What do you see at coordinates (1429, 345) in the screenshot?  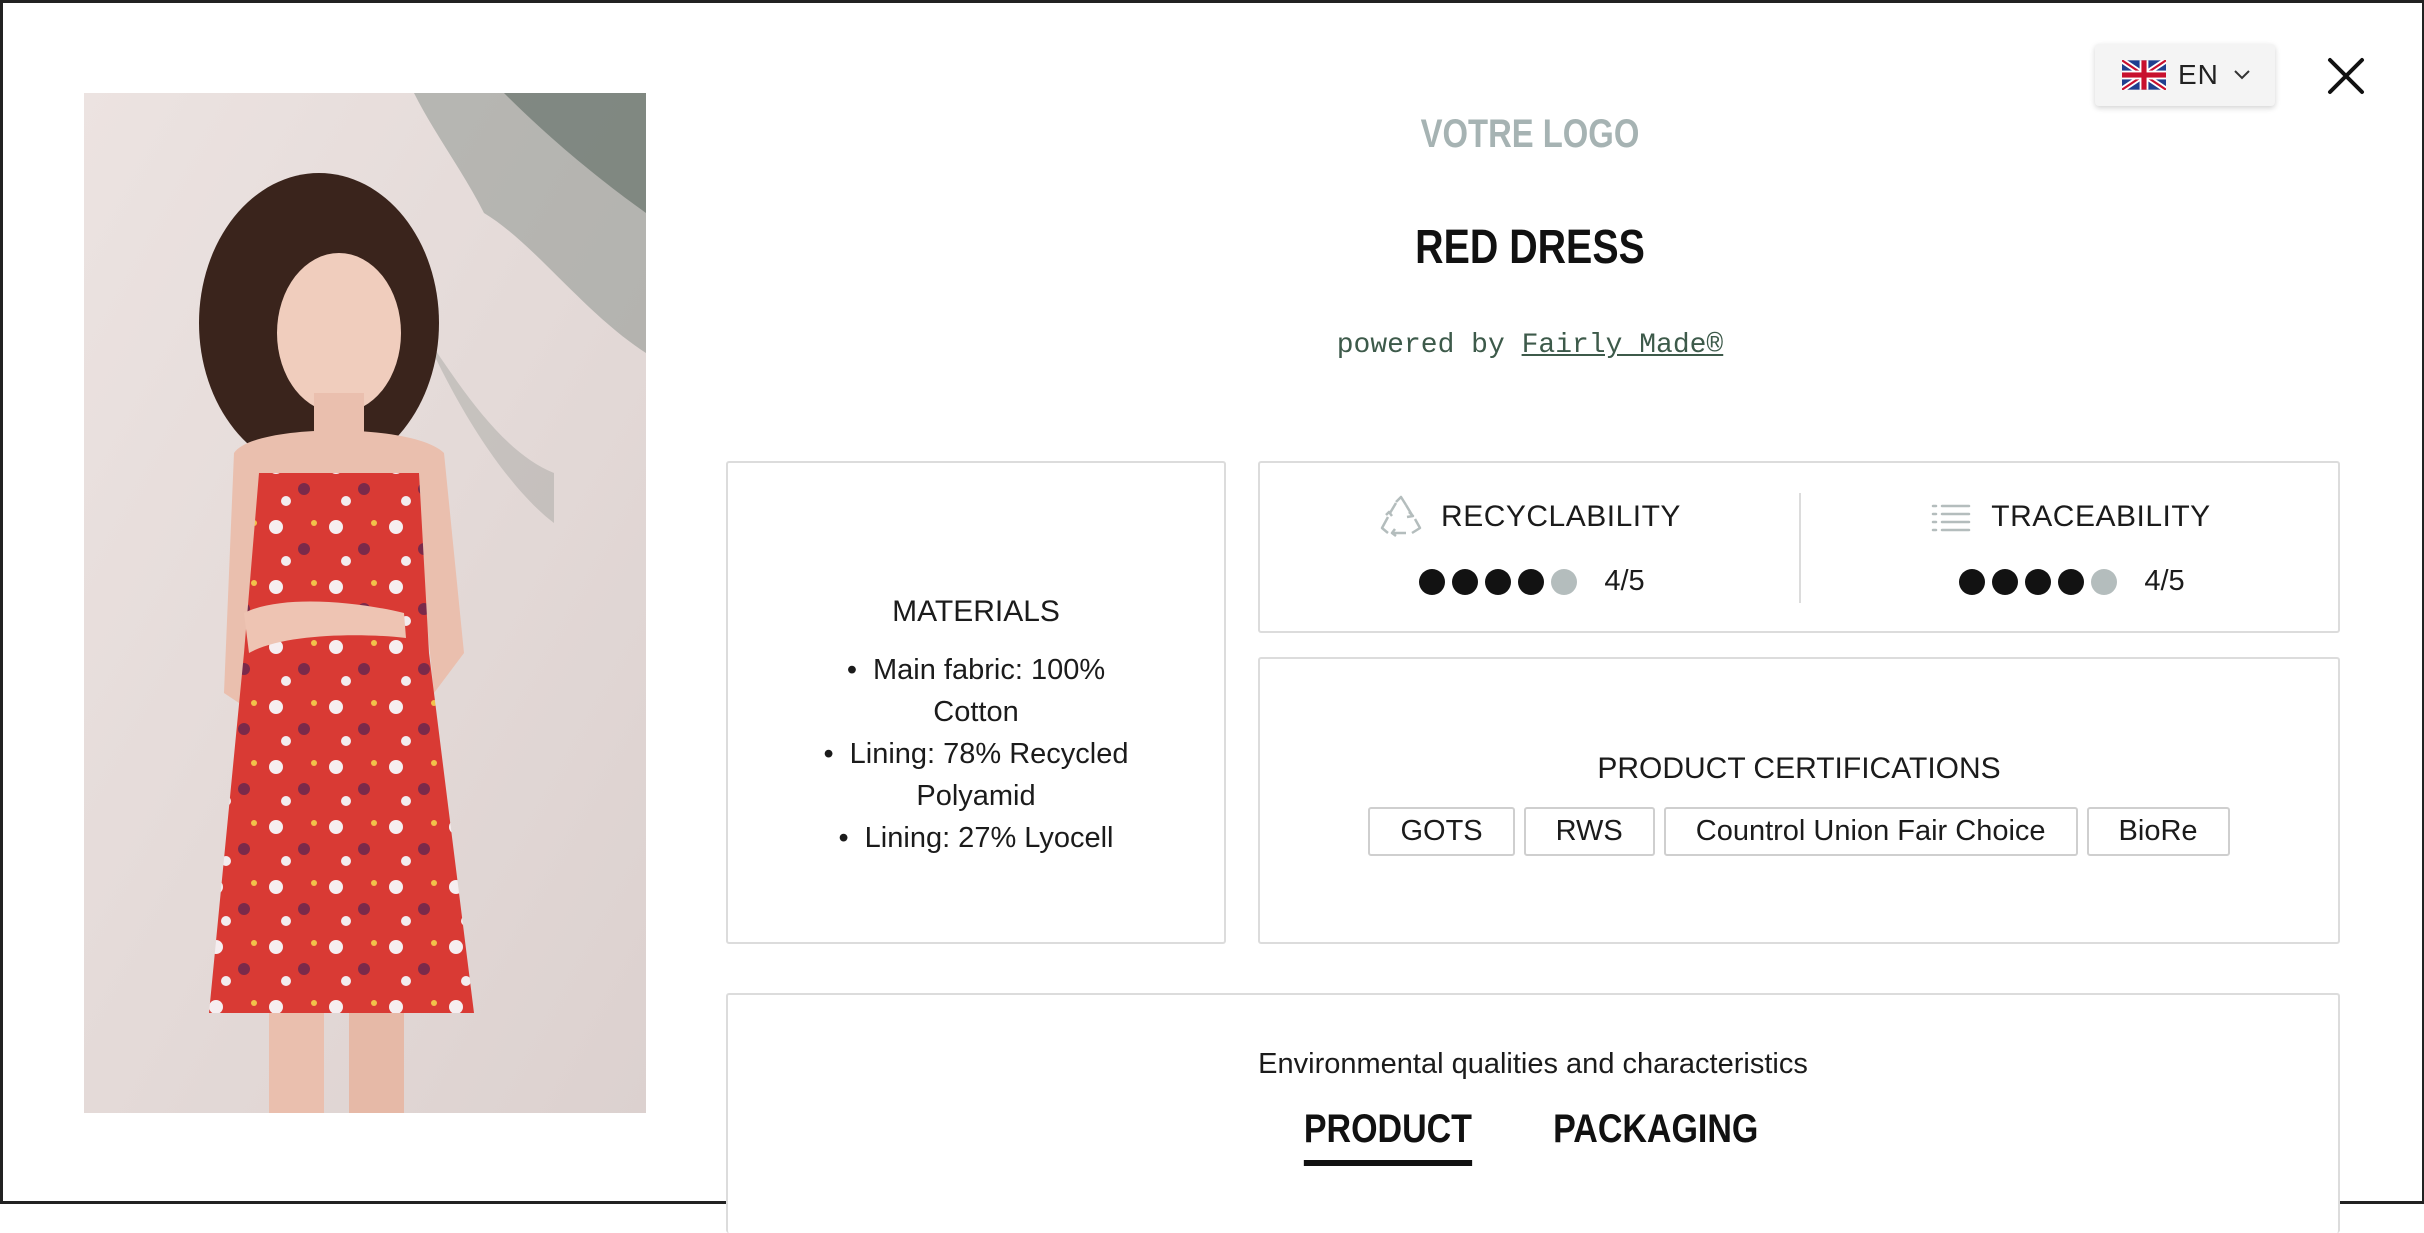 I see `powered-by-prefix: powered by` at bounding box center [1429, 345].